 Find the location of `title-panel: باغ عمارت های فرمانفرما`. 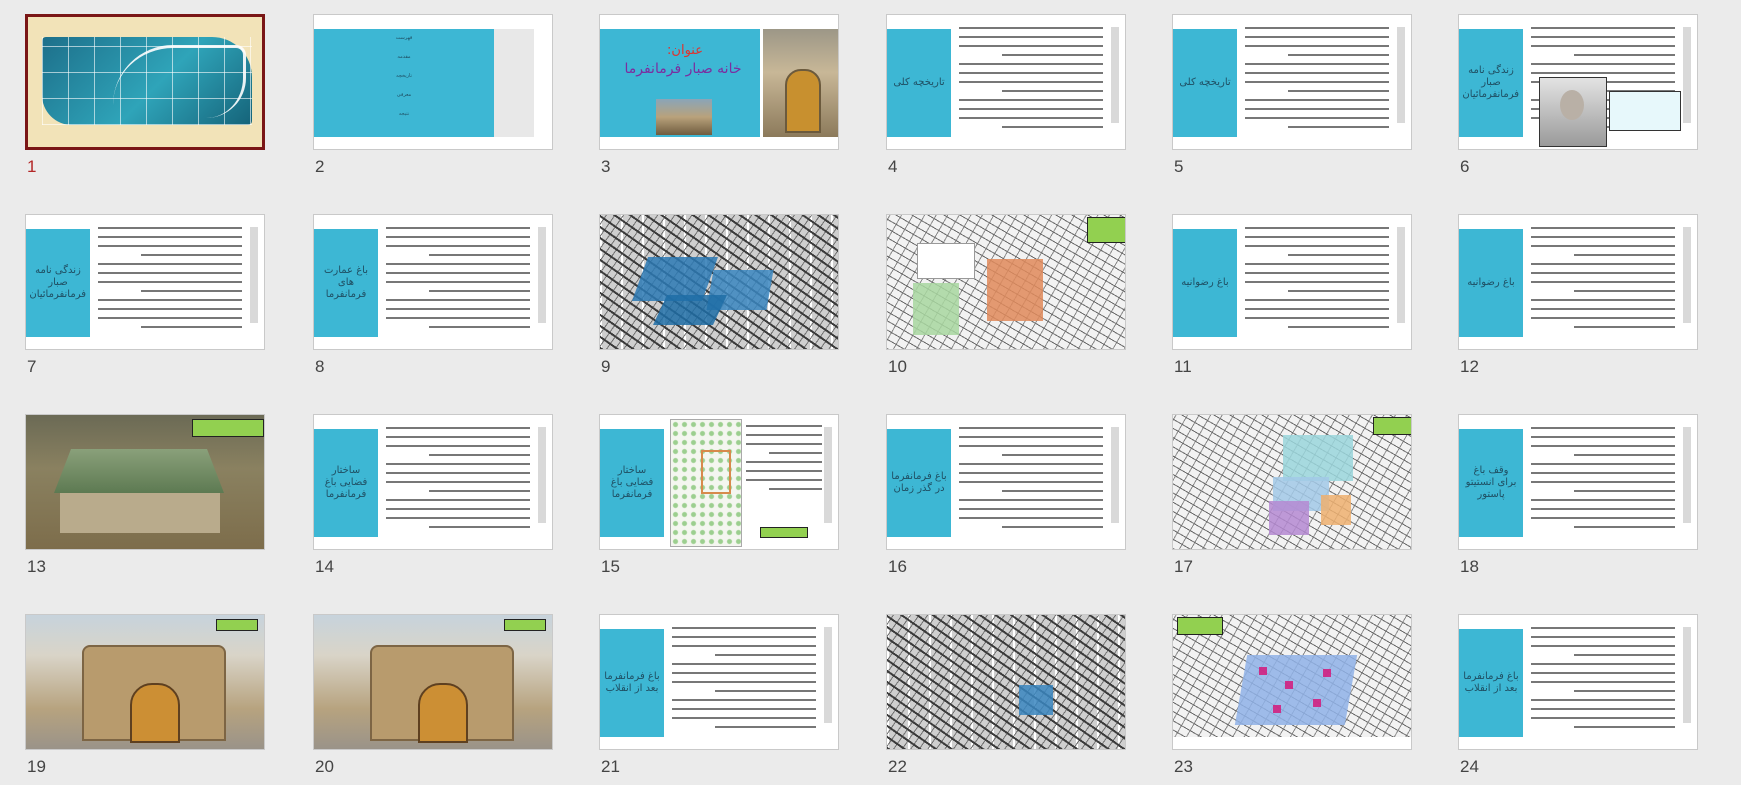

title-panel: باغ عمارت های فرمانفرما is located at coordinates (346, 283).